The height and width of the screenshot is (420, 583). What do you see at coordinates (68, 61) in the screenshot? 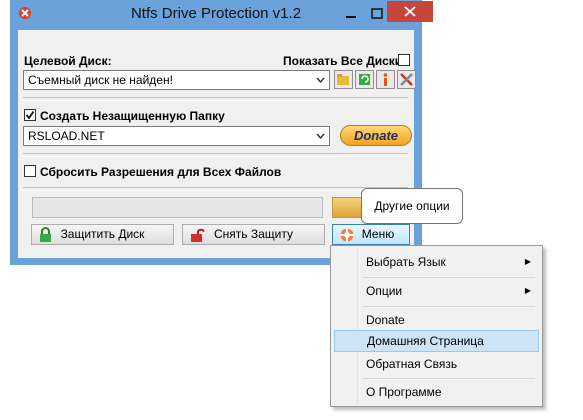
I see `target-disk-label: Целевой Диск:` at bounding box center [68, 61].